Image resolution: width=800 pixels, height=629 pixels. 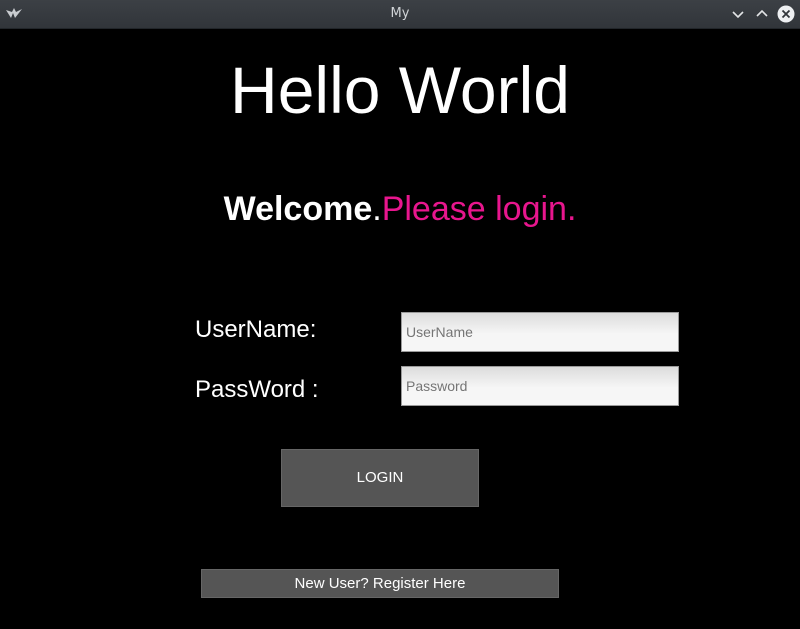 I want to click on welcome-message: Welcome.Please login., so click(x=400, y=209).